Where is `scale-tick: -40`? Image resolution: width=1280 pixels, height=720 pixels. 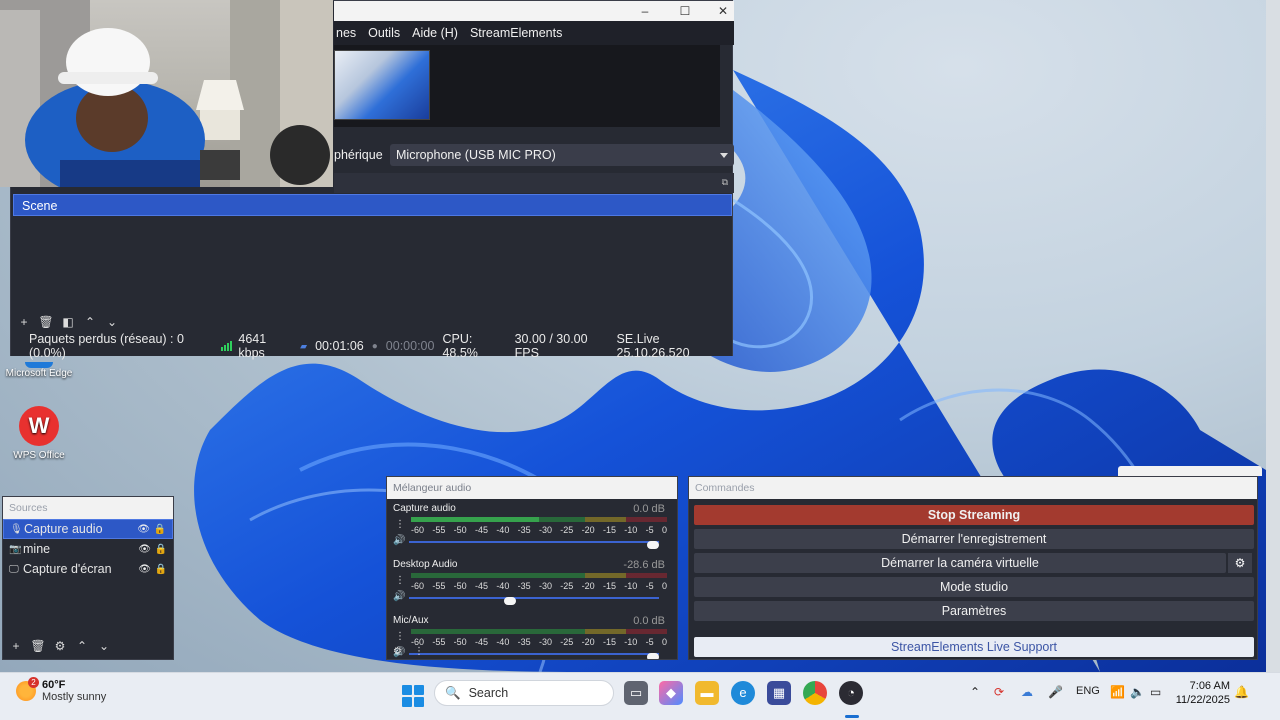
scale-tick: -40 is located at coordinates (503, 586).